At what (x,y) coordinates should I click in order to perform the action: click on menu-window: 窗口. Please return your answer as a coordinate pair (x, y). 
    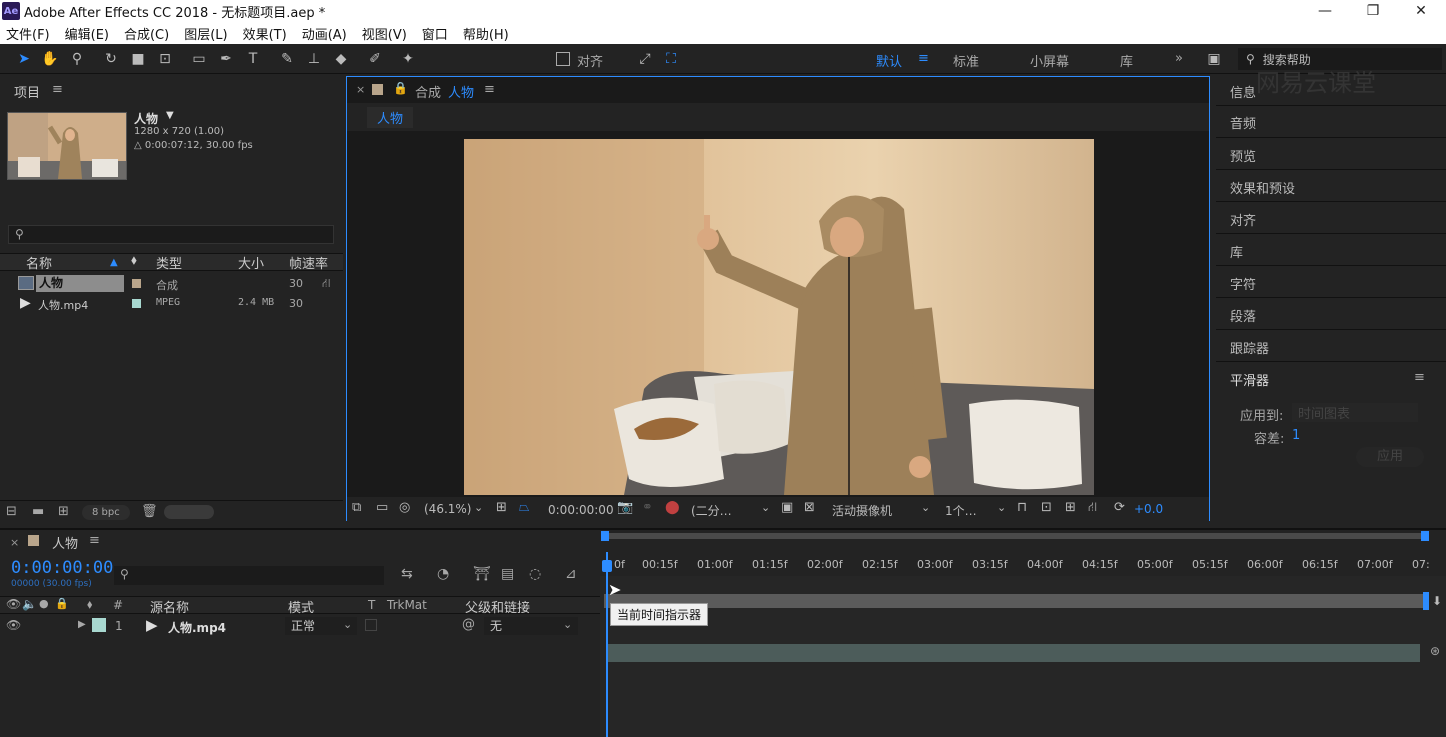
    Looking at the image, I should click on (435, 33).